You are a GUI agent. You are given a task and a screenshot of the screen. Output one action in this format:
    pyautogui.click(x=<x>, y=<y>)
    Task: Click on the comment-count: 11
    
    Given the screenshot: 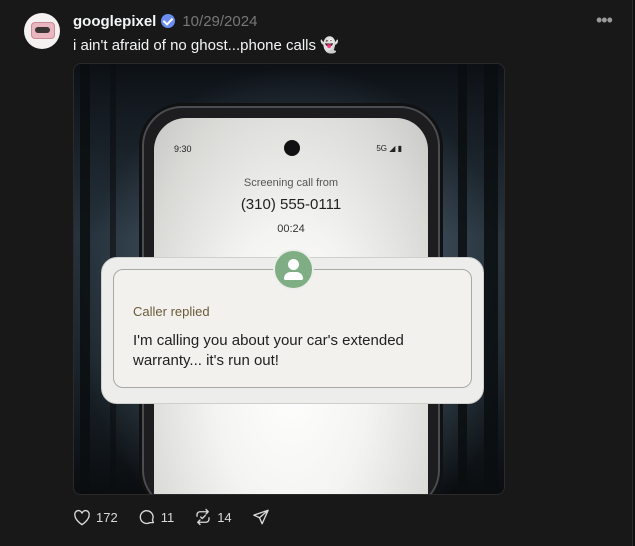 What is the action you would take?
    pyautogui.click(x=167, y=517)
    